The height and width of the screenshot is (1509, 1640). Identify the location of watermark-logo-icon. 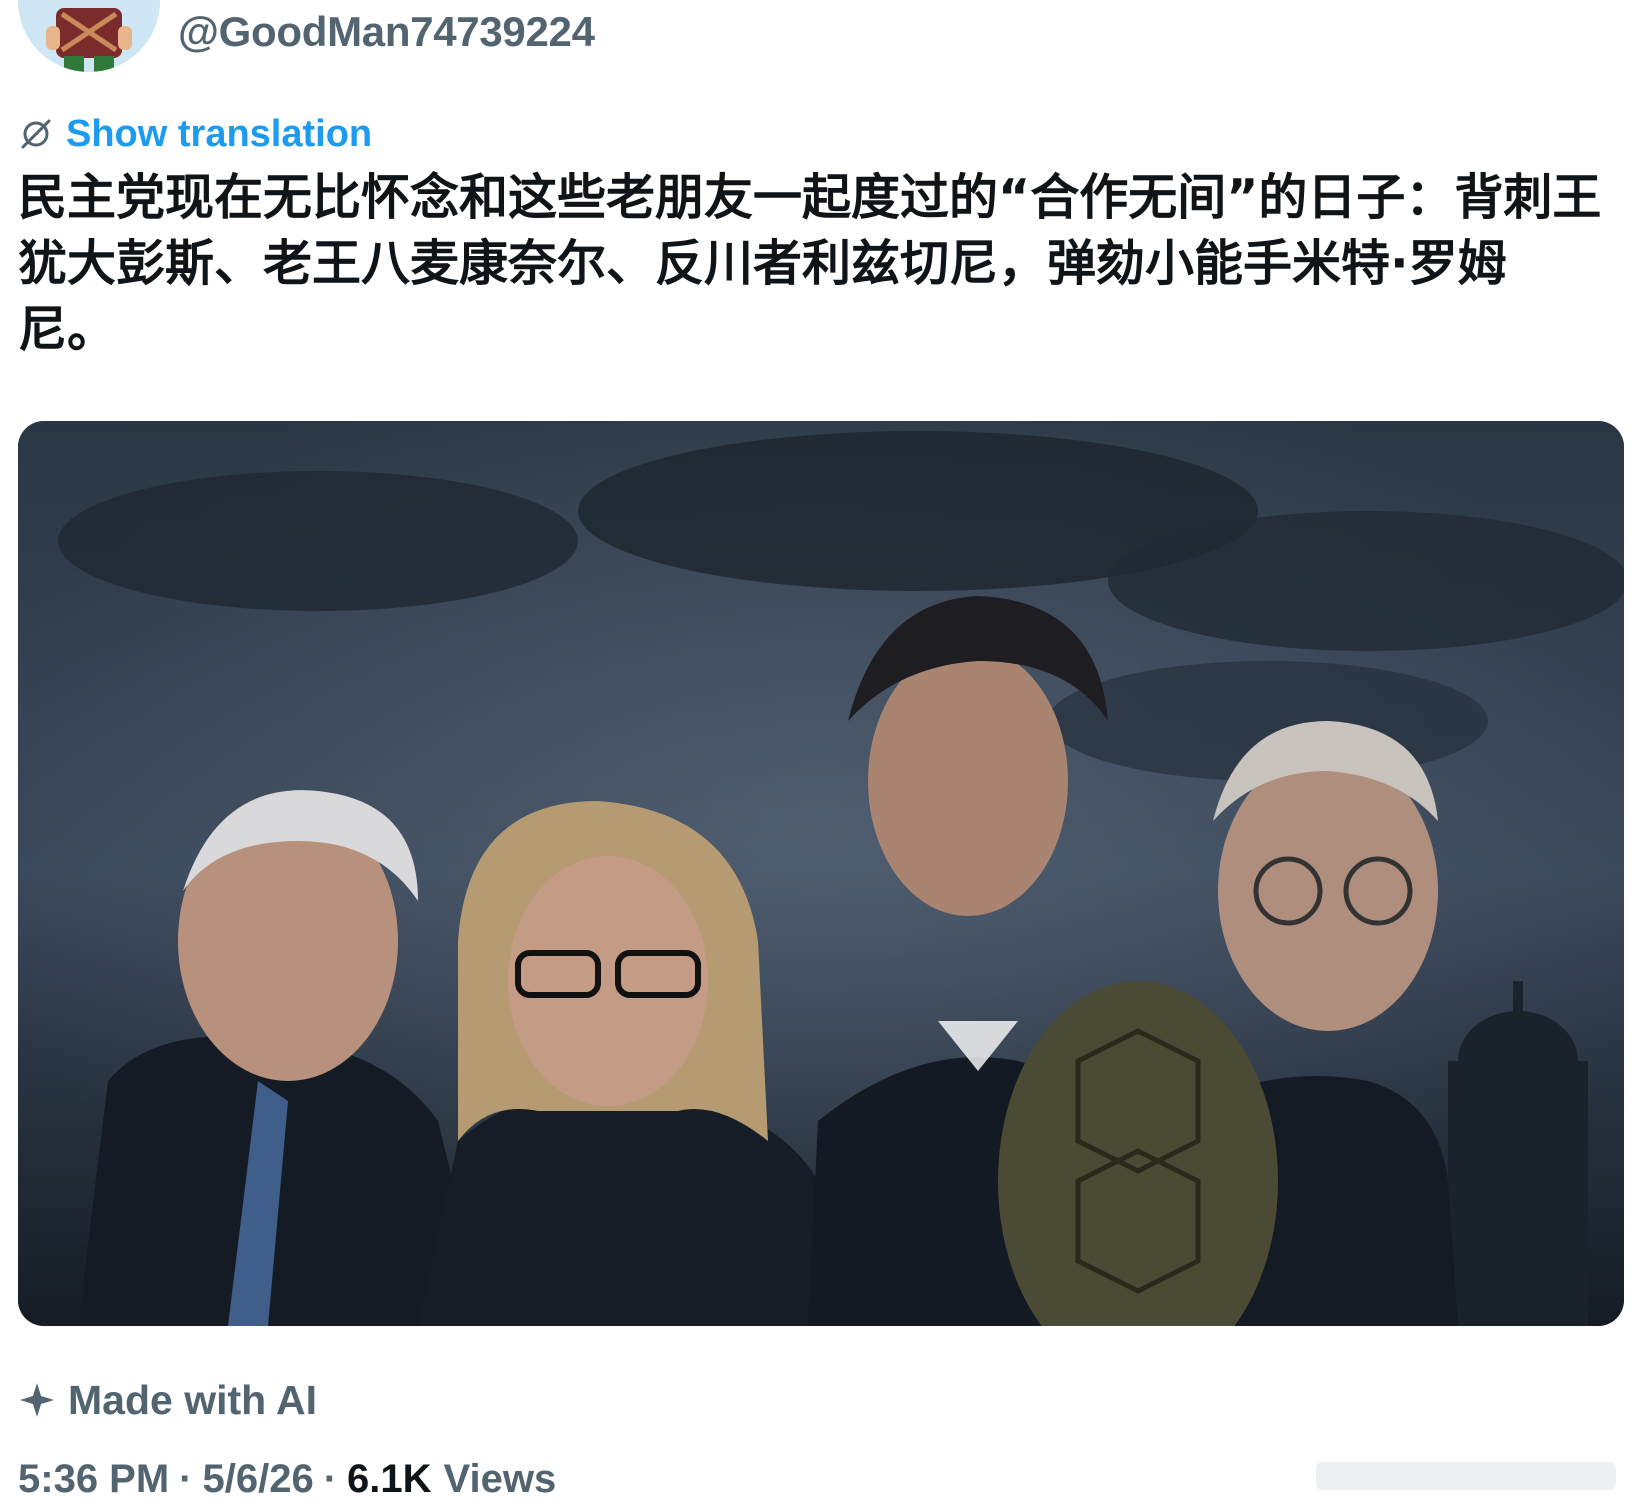
(1466, 1476).